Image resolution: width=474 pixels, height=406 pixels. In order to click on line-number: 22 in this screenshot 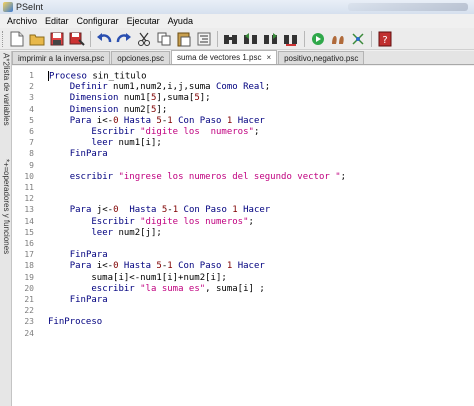, I will do `click(29, 311)`.